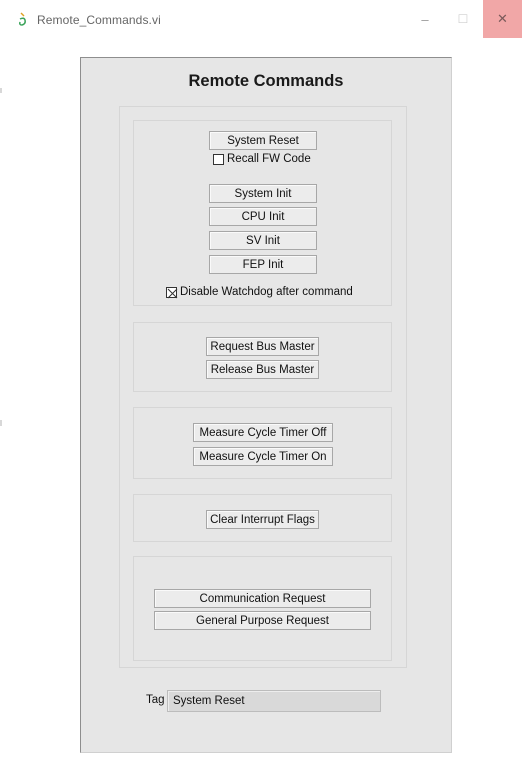 The width and height of the screenshot is (522, 781). Describe the element at coordinates (263, 240) in the screenshot. I see `sv-init-button: SV Init` at that location.